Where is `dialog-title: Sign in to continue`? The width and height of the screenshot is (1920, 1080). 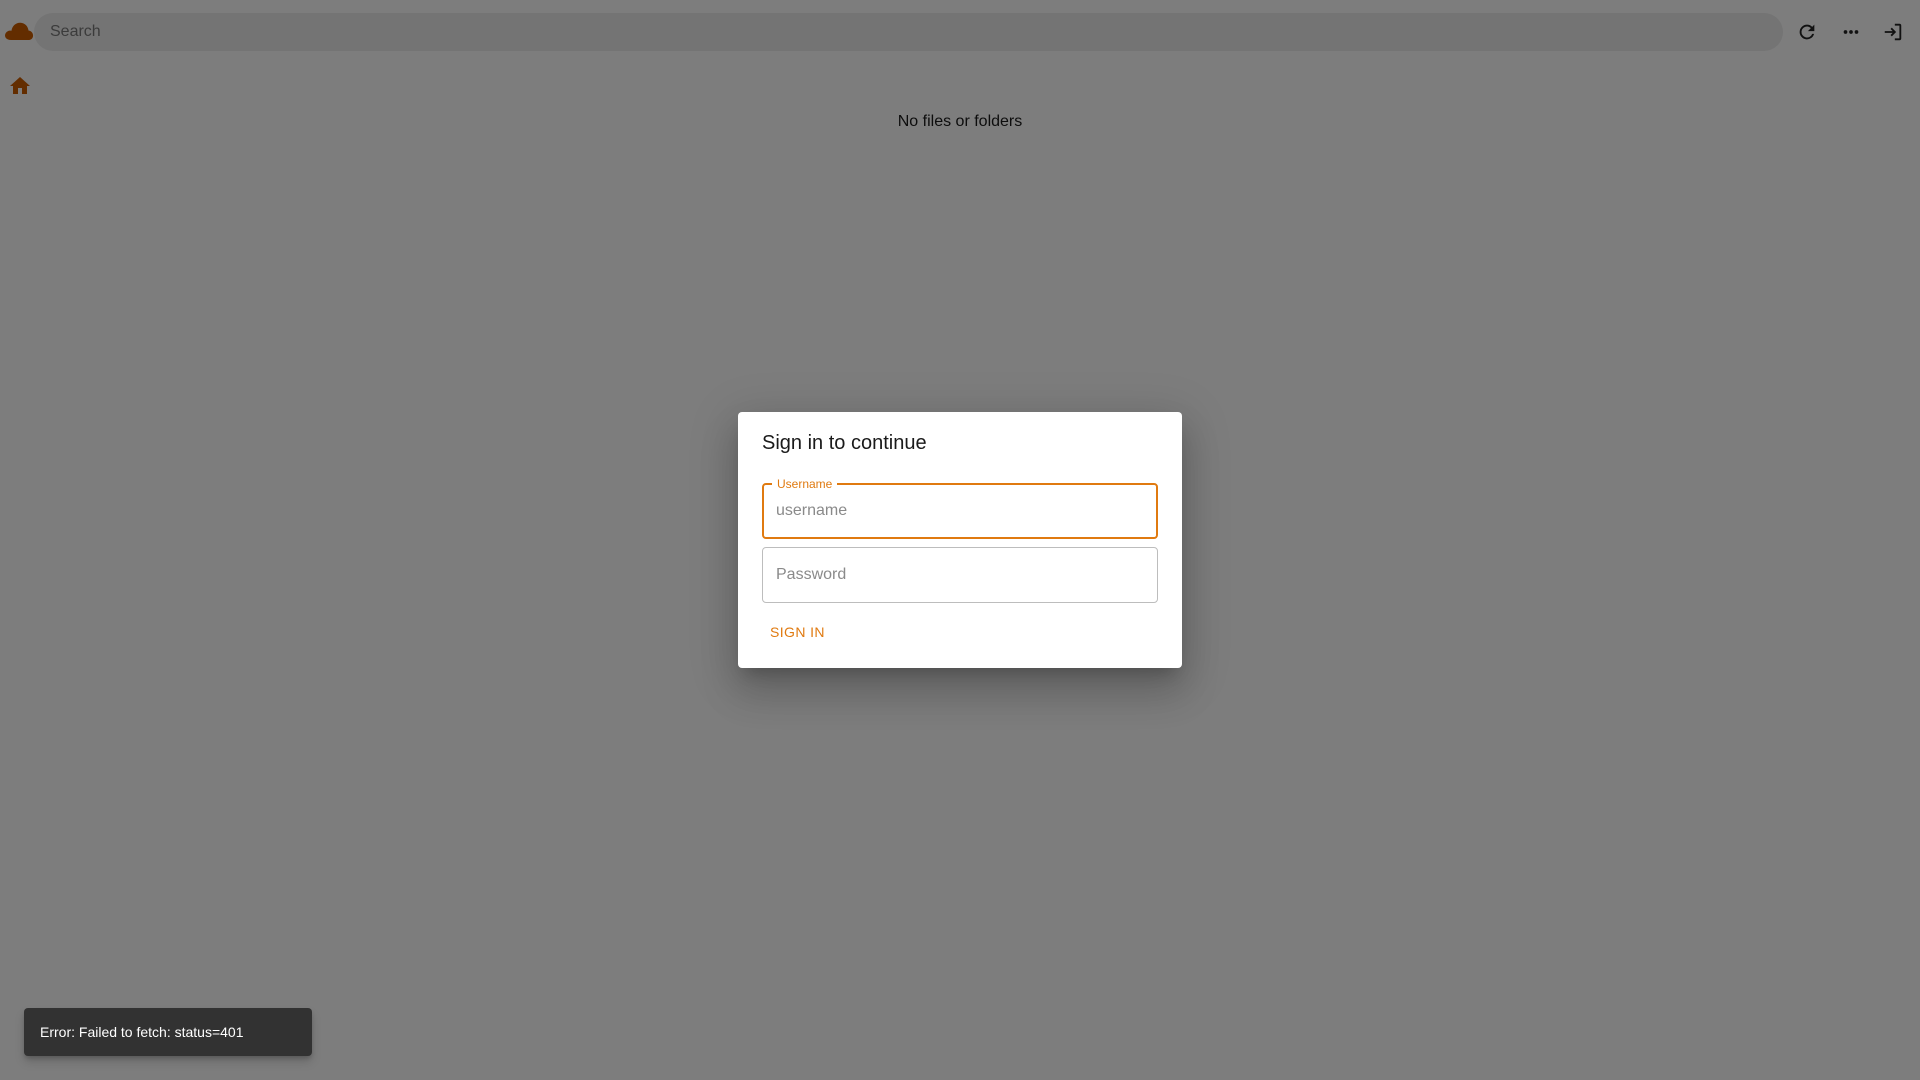
dialog-title: Sign in to continue is located at coordinates (844, 443).